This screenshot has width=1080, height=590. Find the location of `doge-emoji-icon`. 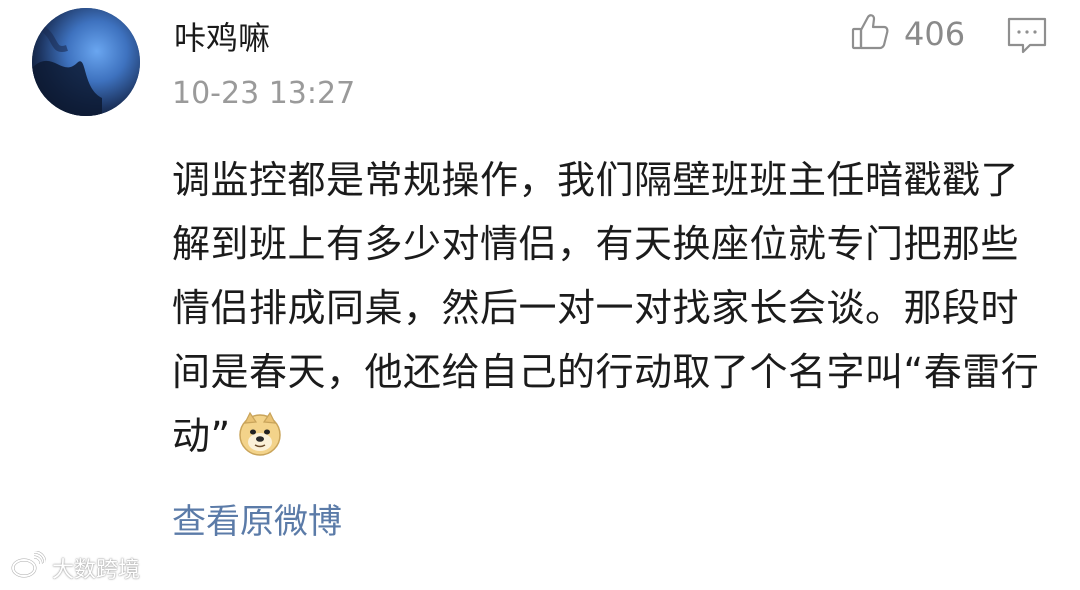

doge-emoji-icon is located at coordinates (260, 434).